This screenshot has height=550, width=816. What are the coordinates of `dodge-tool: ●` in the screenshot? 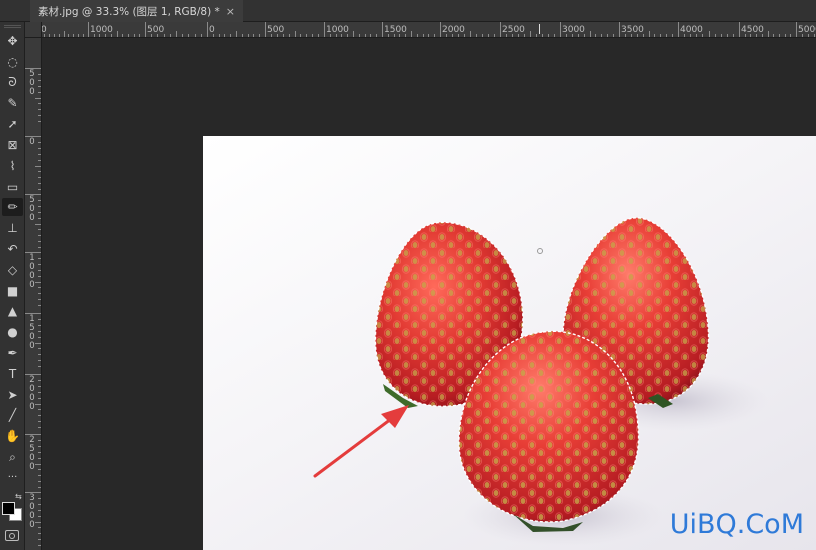 It's located at (12, 332).